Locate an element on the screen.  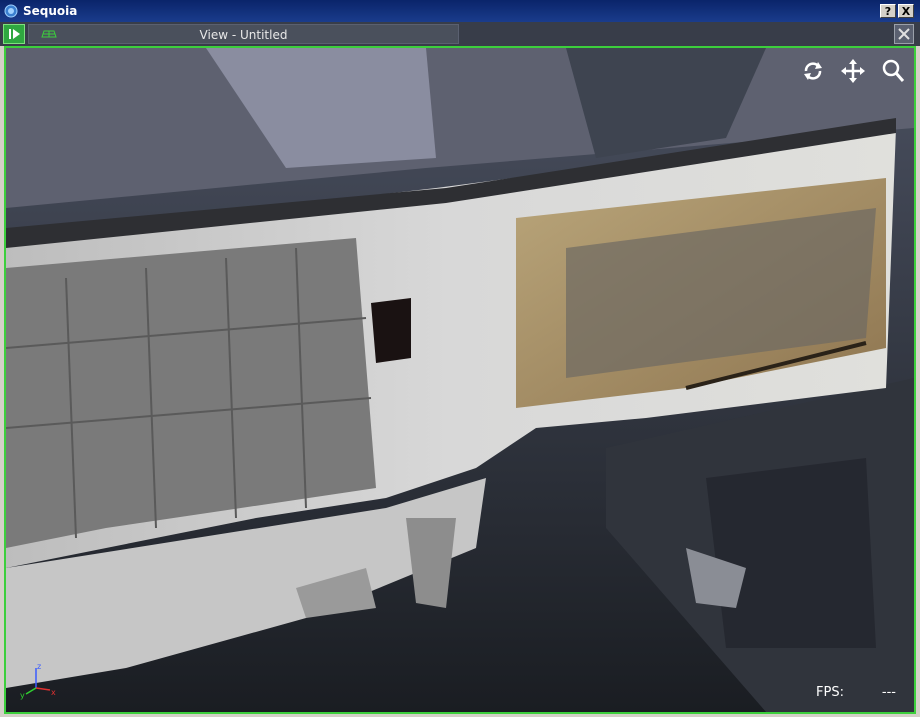
axis-gizmo: z x y is located at coordinates (38, 681).